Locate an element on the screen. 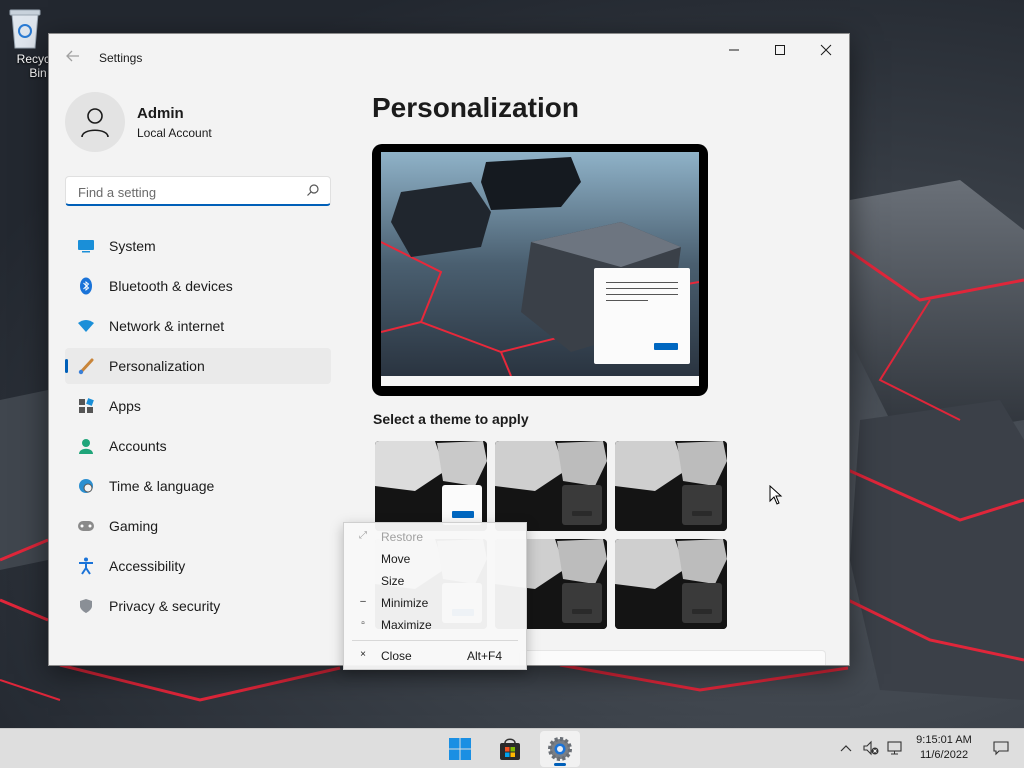  maximize-button is located at coordinates (780, 50).